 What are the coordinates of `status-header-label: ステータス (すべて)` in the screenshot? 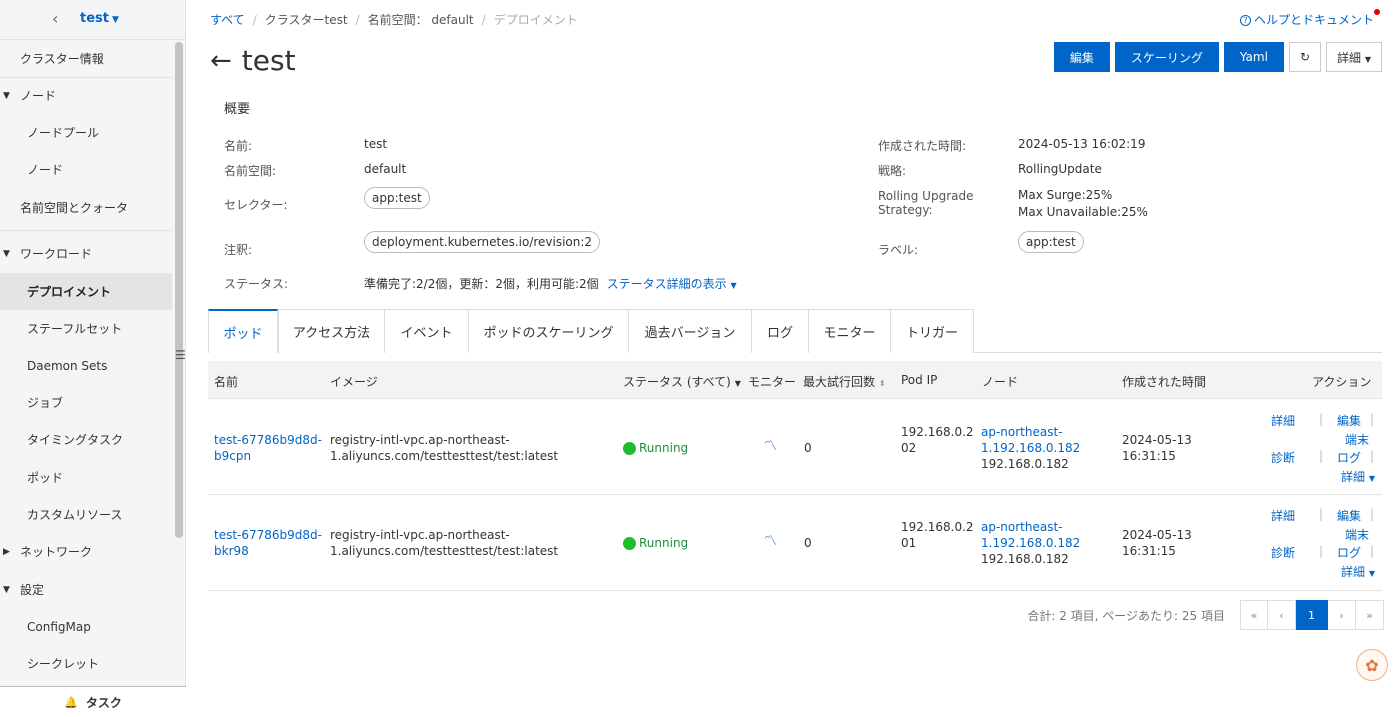 It's located at (677, 382).